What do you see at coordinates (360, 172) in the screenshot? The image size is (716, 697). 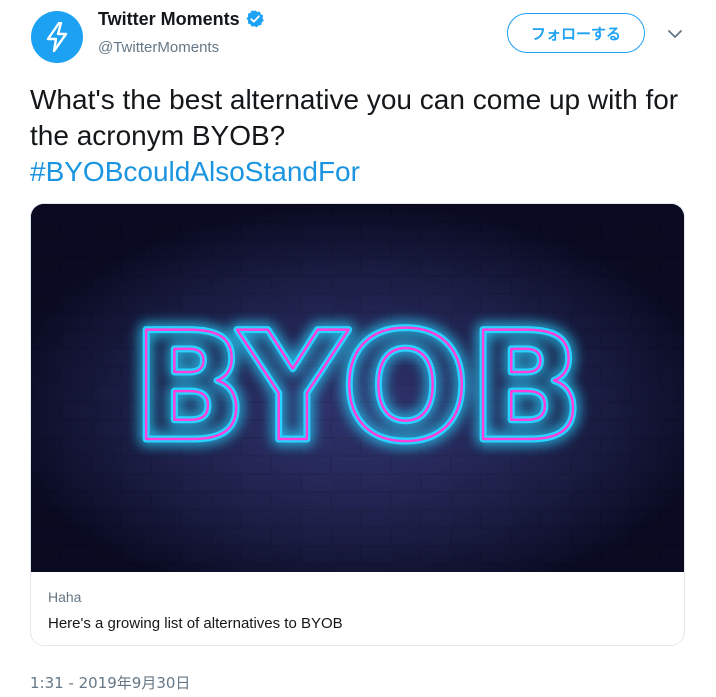 I see `hashtag-link: #BYOBcouldAlsoStandFor` at bounding box center [360, 172].